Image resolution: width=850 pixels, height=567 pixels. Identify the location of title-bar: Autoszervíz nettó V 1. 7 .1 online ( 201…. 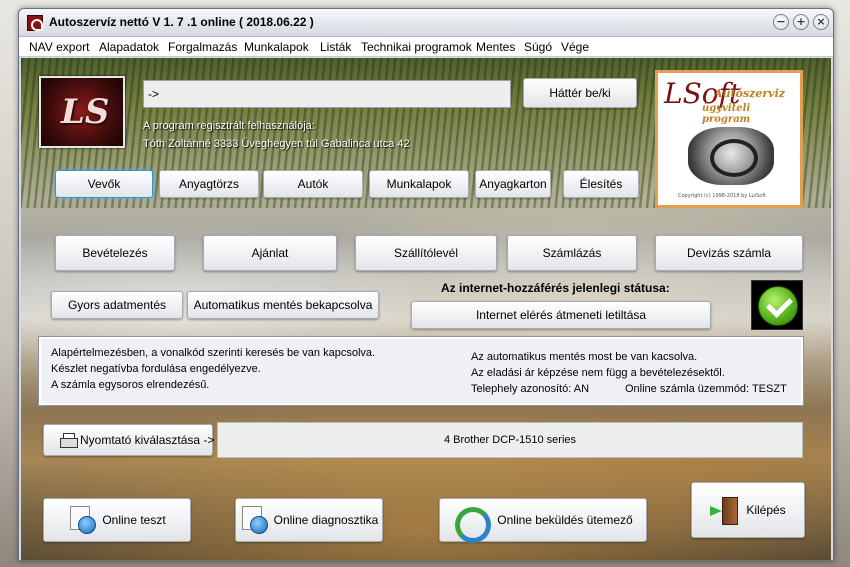
(426, 23).